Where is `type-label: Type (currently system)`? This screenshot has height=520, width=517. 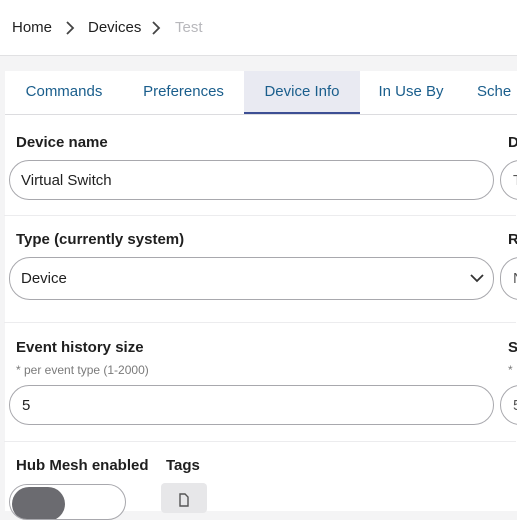 type-label: Type (currently system) is located at coordinates (100, 239).